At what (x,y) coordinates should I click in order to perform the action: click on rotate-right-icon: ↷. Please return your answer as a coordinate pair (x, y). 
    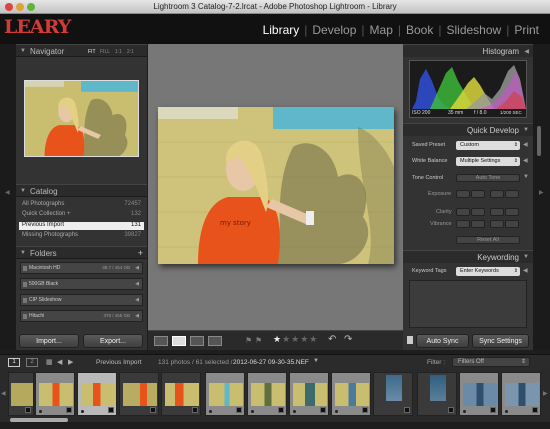
    Looking at the image, I should click on (348, 339).